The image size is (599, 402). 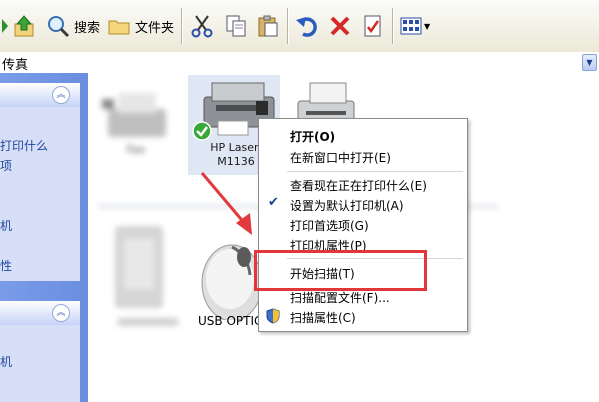 I want to click on search-button: 搜索, so click(x=73, y=26).